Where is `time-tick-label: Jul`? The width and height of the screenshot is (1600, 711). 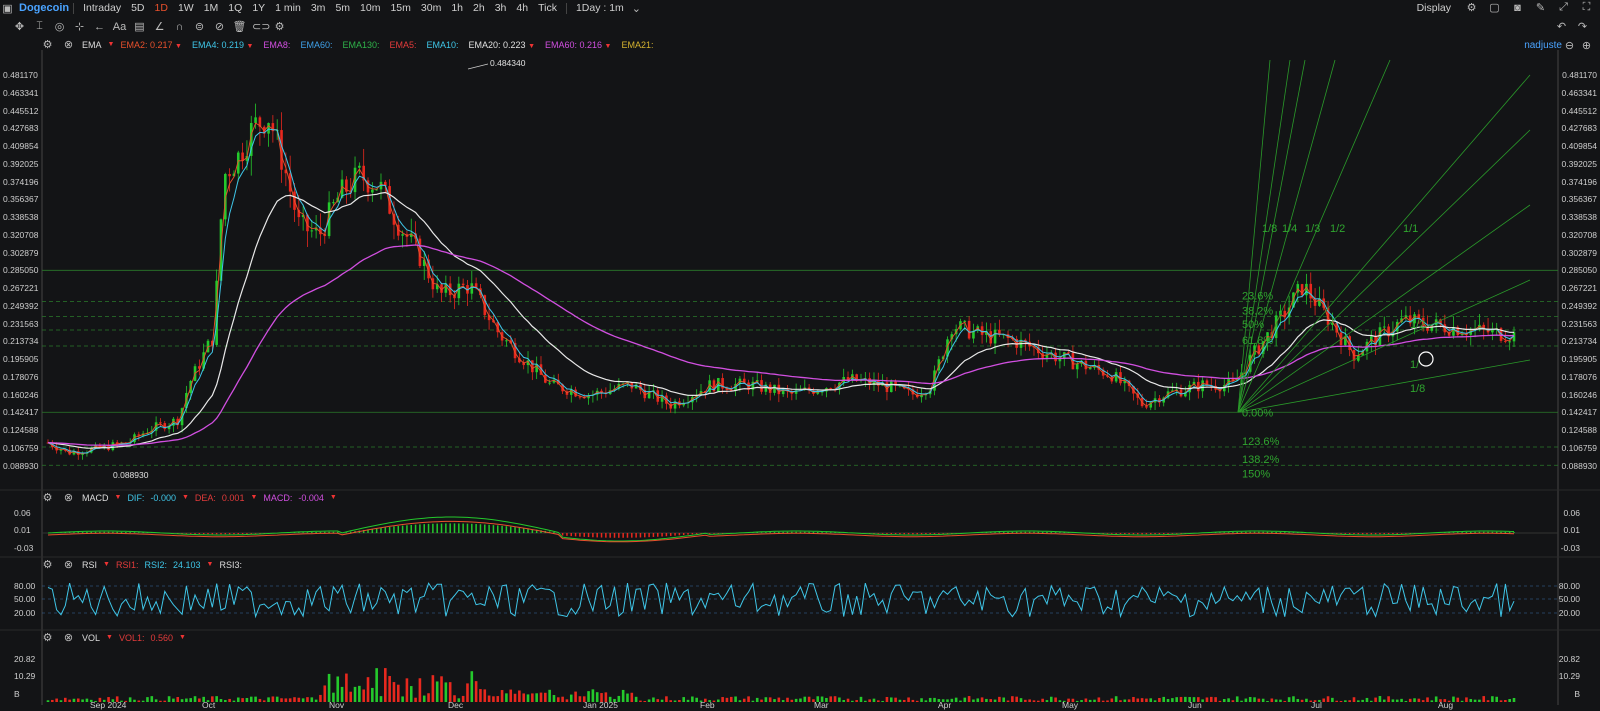
time-tick-label: Jul is located at coordinates (1316, 705).